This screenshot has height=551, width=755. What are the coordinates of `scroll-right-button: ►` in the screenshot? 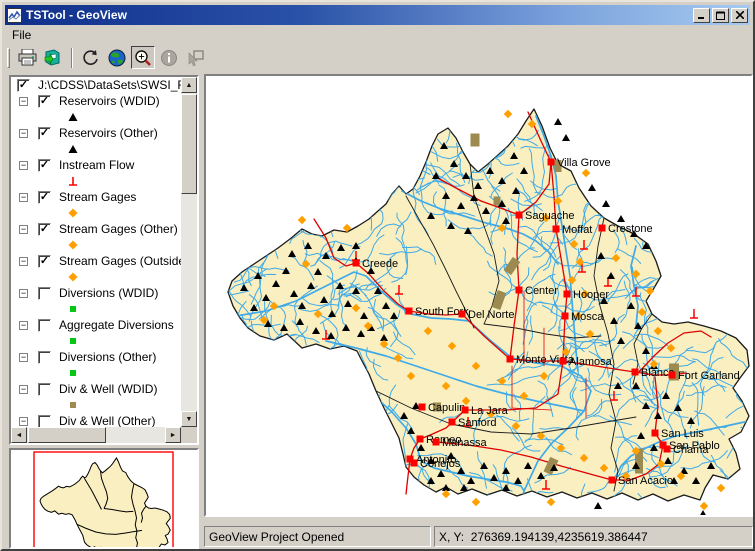 It's located at (173, 435).